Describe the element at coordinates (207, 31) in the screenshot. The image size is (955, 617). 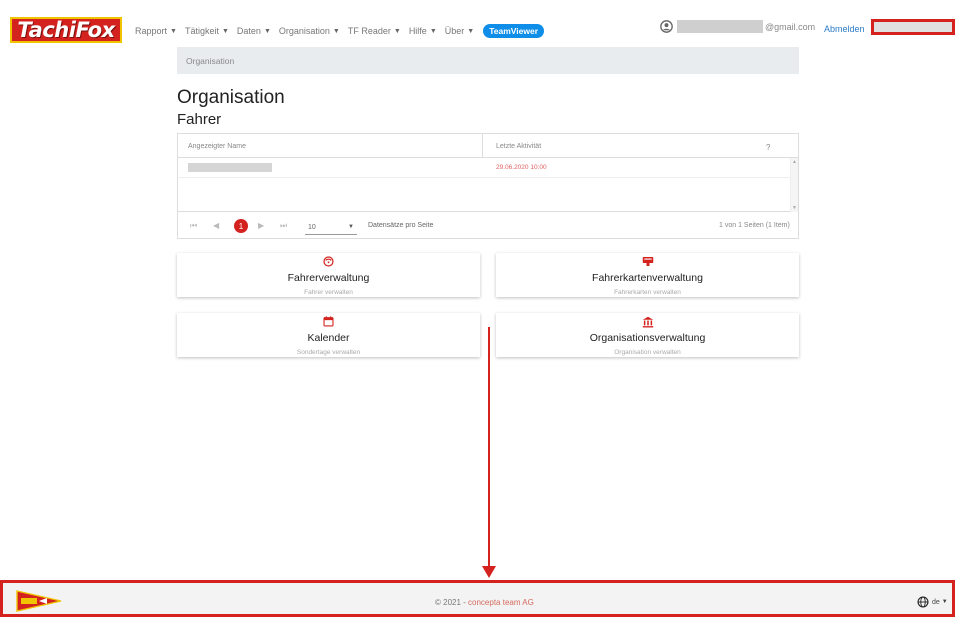
I see `menu-taetigkeit: Tätigkeit ▼` at that location.